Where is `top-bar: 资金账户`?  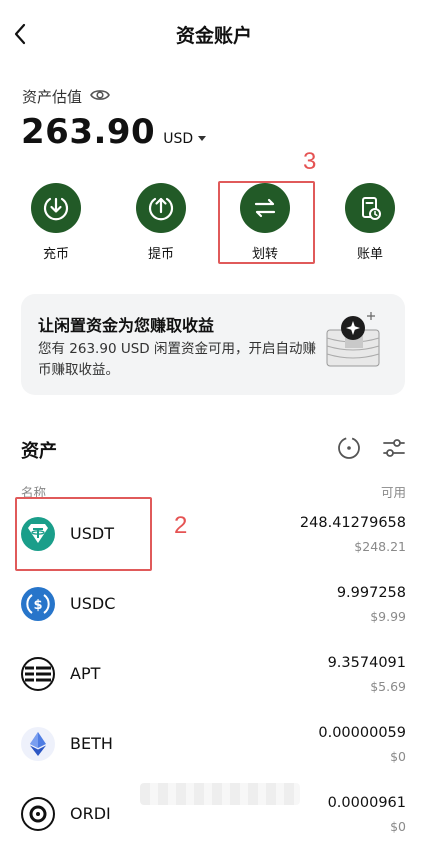 top-bar: 资金账户 is located at coordinates (214, 34).